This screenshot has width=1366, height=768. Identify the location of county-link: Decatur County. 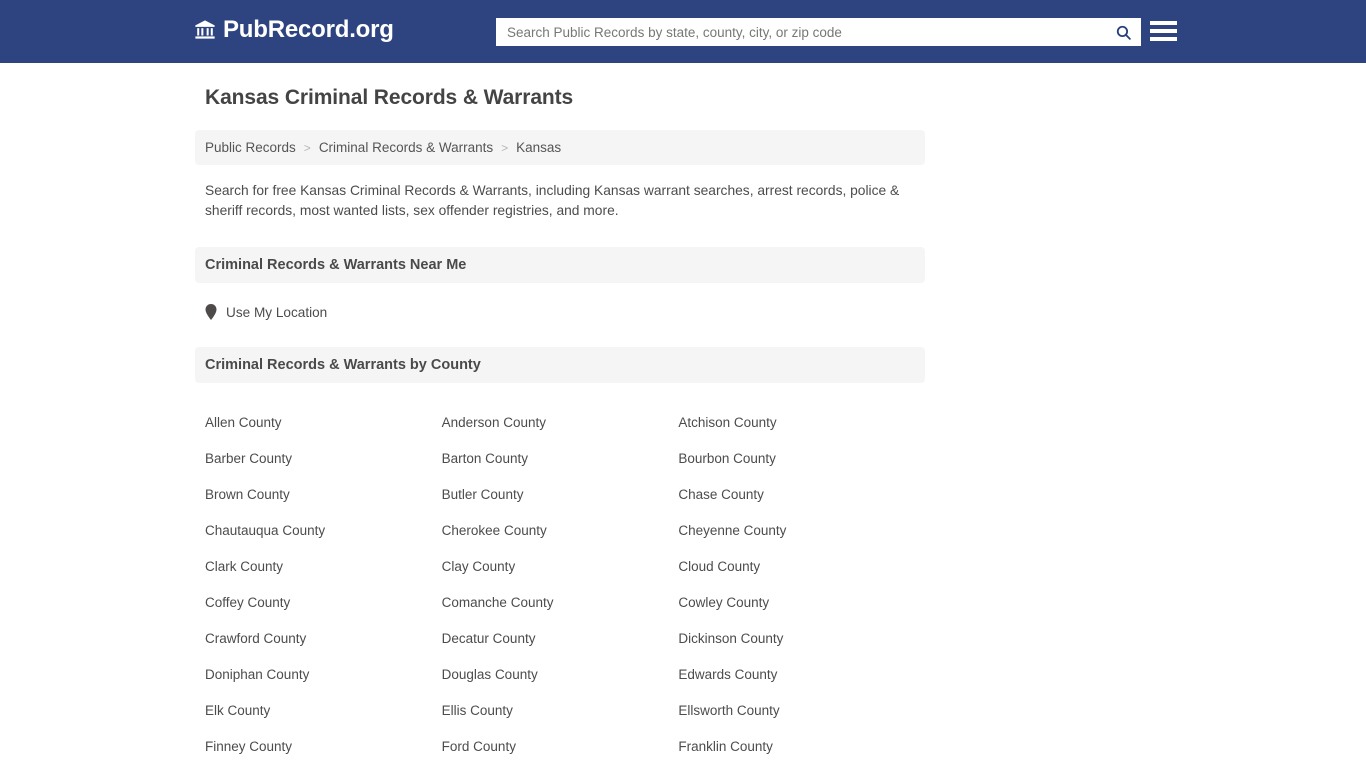
(560, 639).